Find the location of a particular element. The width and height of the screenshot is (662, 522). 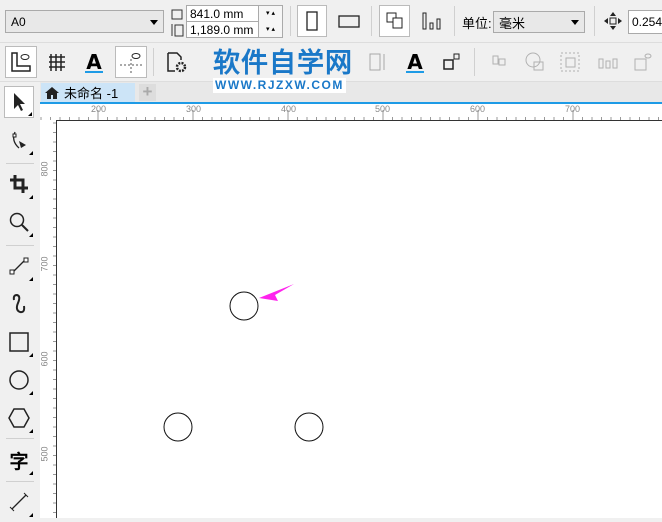

align-button is located at coordinates (498, 62).